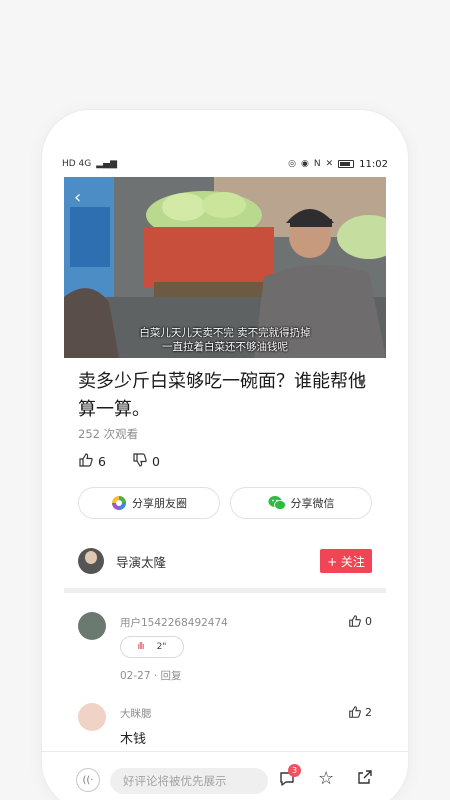 The width and height of the screenshot is (450, 800). Describe the element at coordinates (225, 333) in the screenshot. I see `video-subtitle-line-1: 白菜儿天儿天卖不完 卖不完就得扔掉` at that location.